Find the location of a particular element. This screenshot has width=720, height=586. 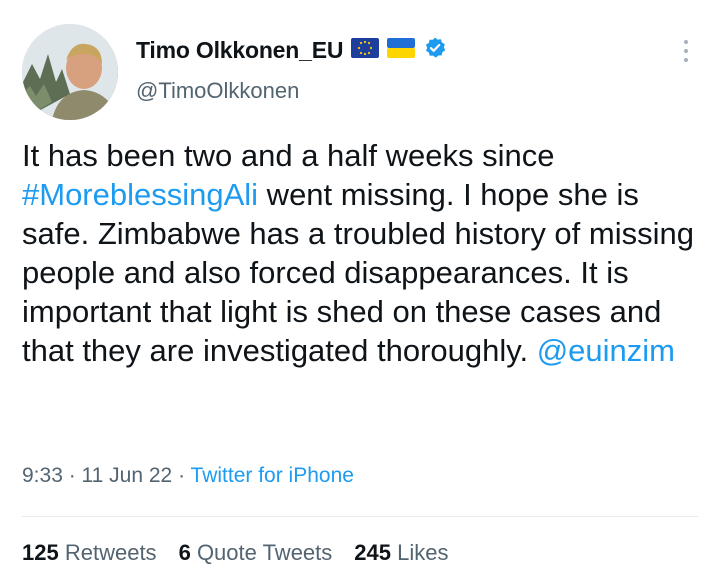

tweet-stats: 125 Retweets 6 Quote Tweets 245 Likes is located at coordinates (235, 553).